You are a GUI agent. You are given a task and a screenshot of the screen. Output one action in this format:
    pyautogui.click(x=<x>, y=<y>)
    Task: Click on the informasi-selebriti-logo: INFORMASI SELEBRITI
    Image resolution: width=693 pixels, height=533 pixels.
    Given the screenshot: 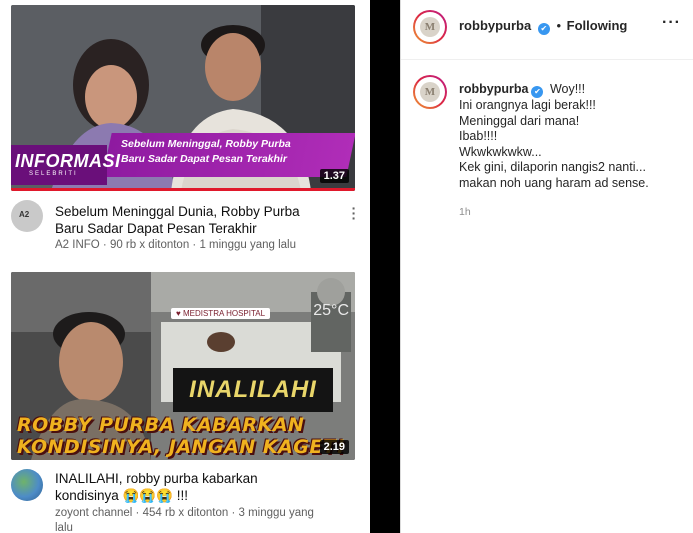 What is the action you would take?
    pyautogui.click(x=65, y=165)
    